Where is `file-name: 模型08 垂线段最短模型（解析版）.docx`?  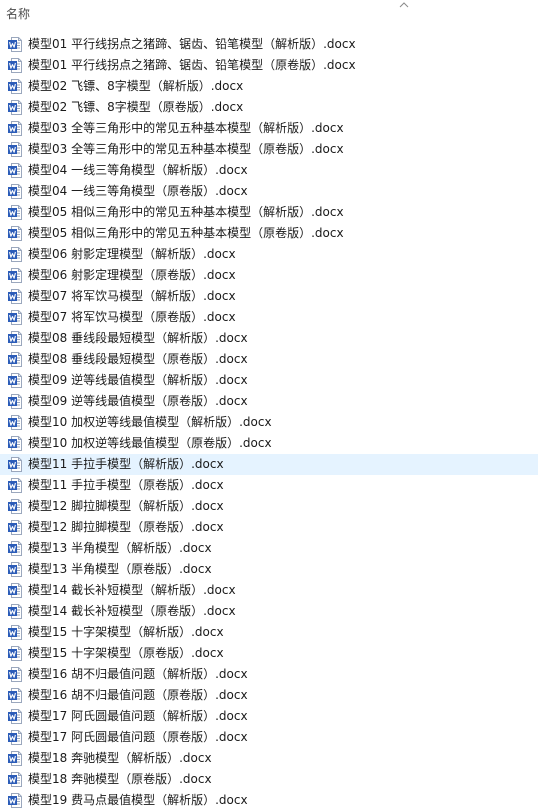 file-name: 模型08 垂线段最短模型（解析版）.docx is located at coordinates (138, 338).